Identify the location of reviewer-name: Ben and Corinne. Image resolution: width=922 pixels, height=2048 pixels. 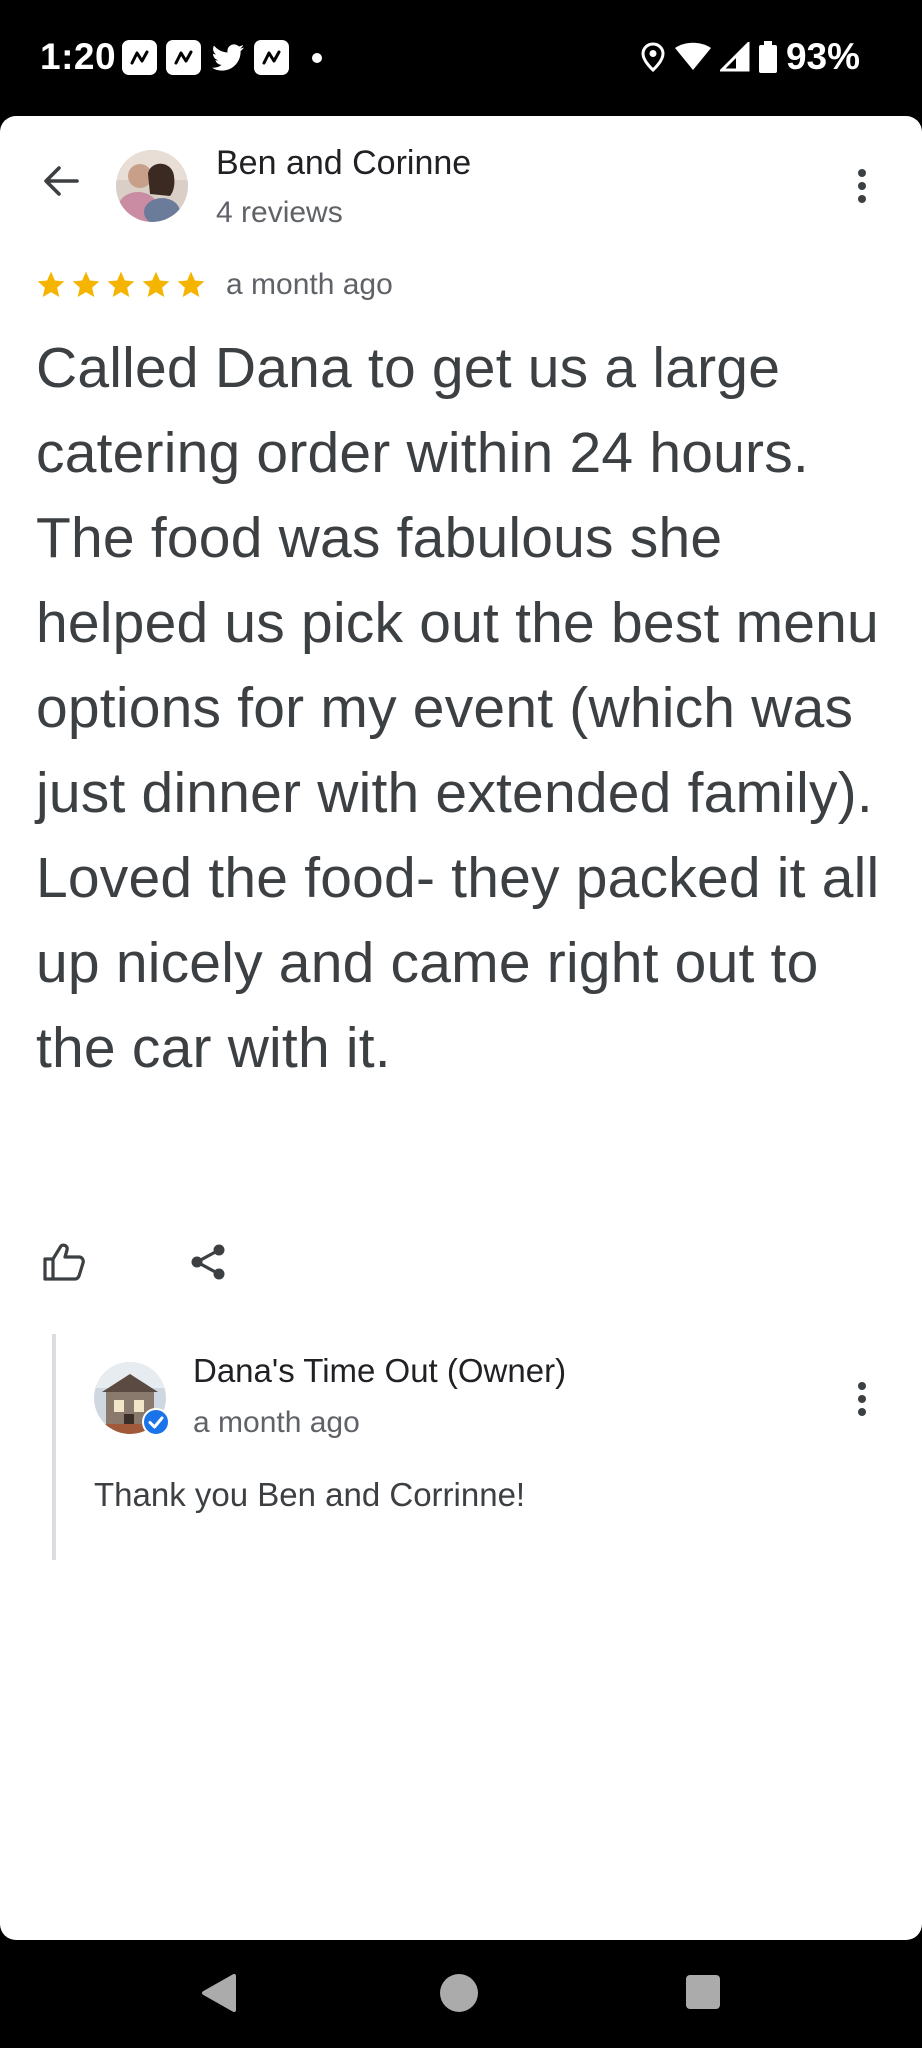
(343, 163).